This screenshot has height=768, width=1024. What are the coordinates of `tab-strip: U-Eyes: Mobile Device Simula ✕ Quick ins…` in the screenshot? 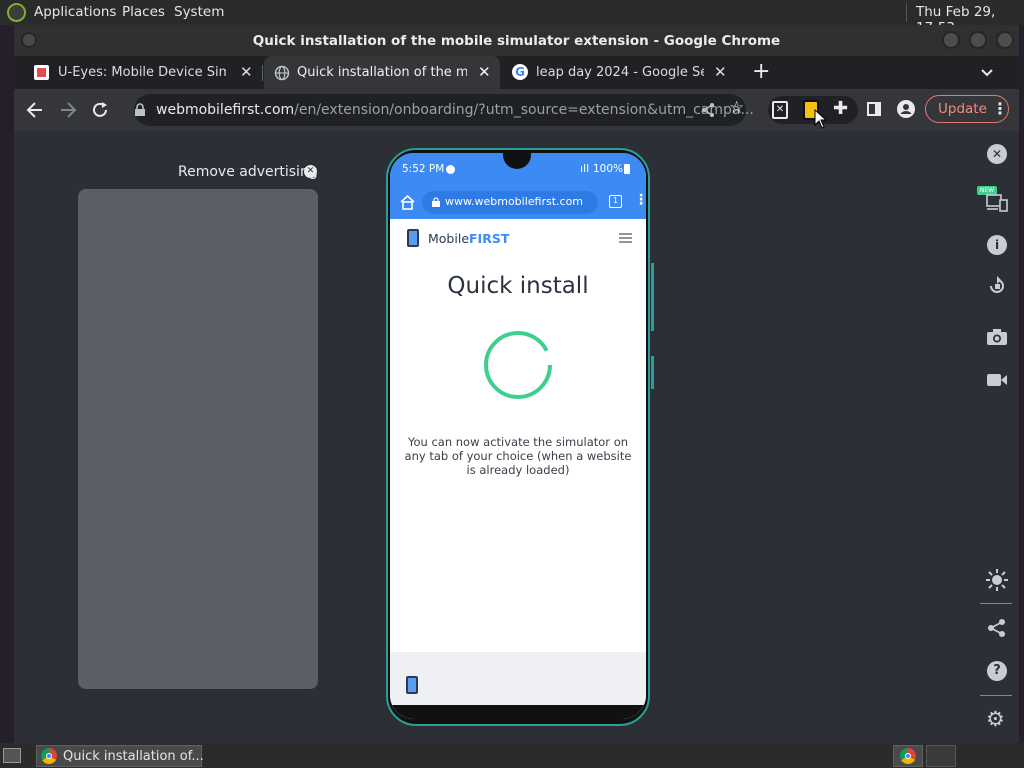 It's located at (516, 72).